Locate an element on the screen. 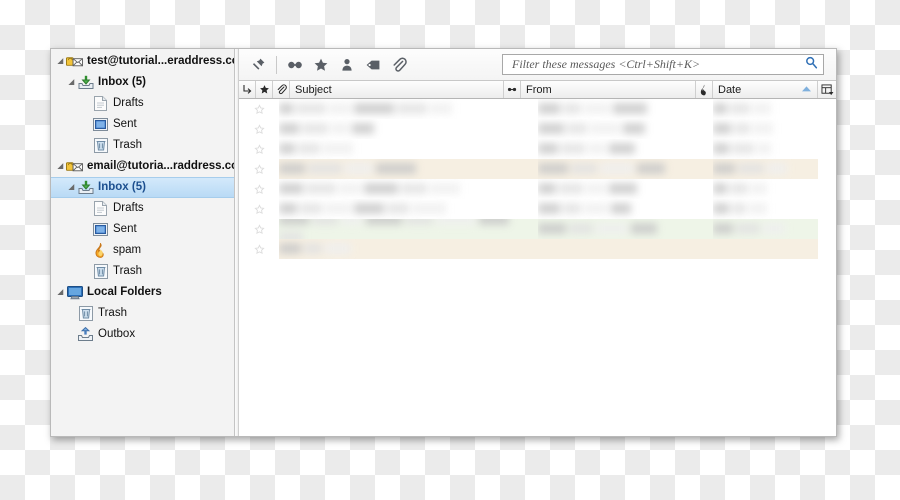  message-list-column-headers: Subject From Date is located at coordinates (537, 90).